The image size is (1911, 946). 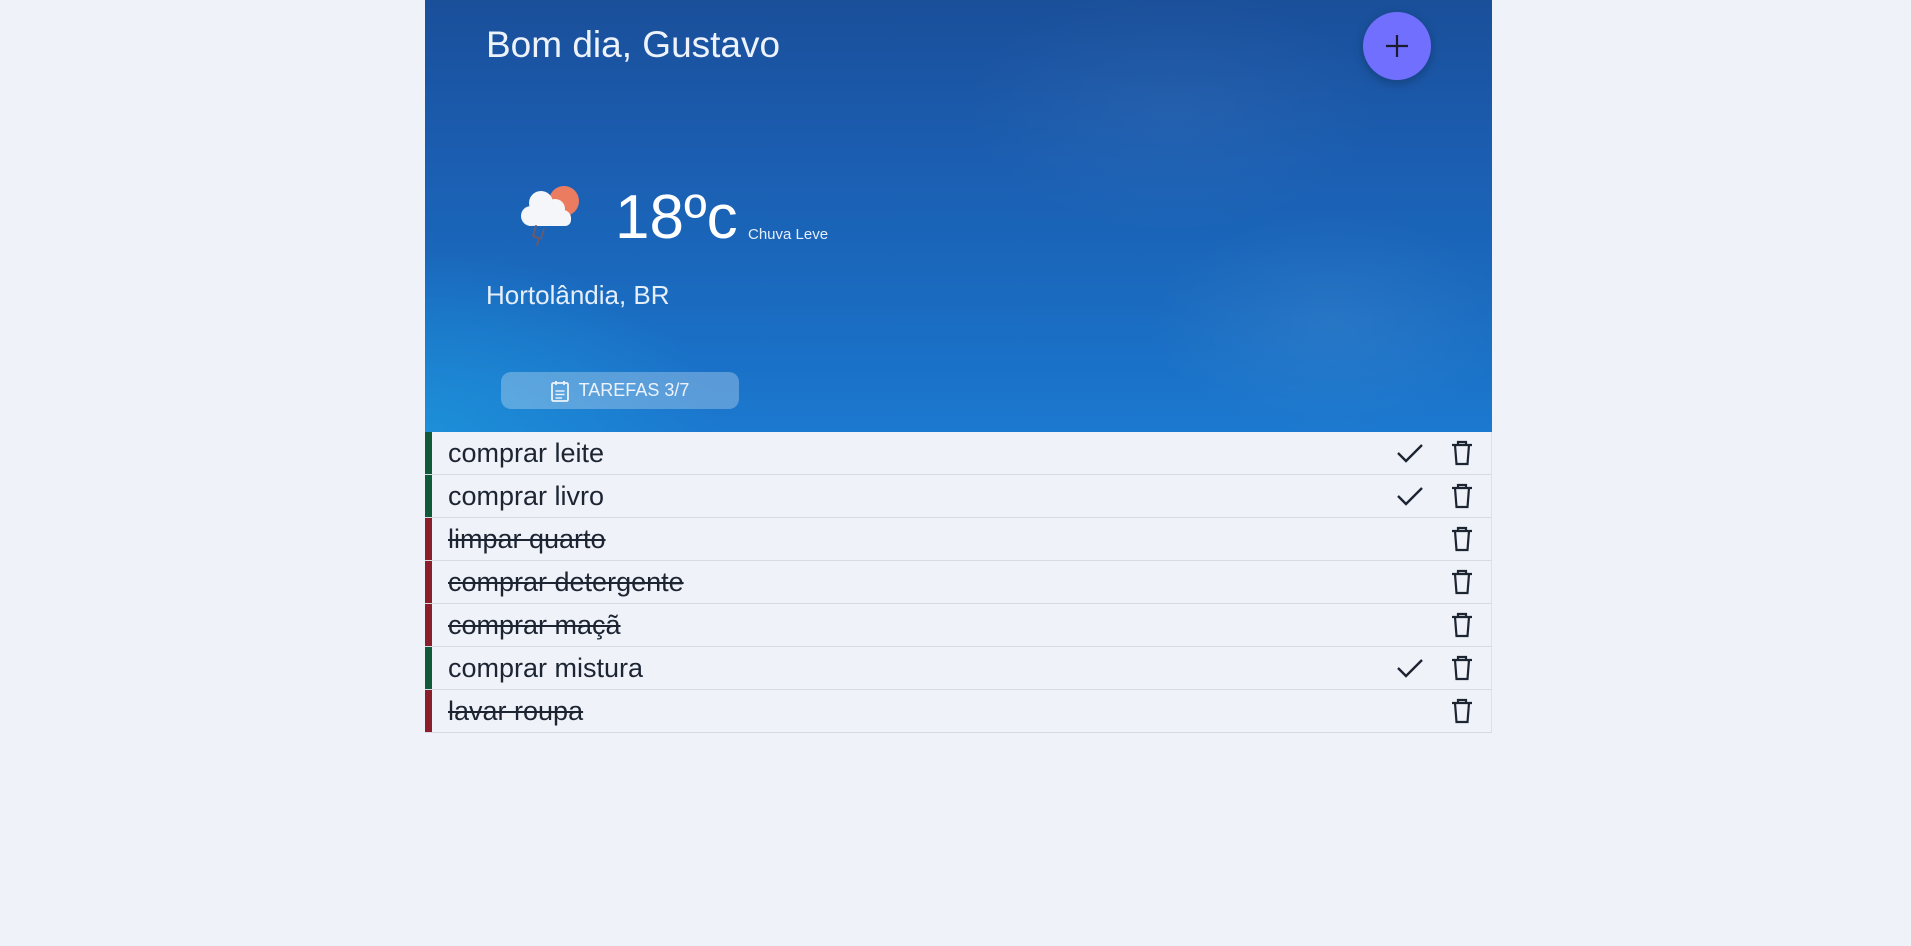 What do you see at coordinates (550, 216) in the screenshot?
I see `cloud-sun-rain-icon` at bounding box center [550, 216].